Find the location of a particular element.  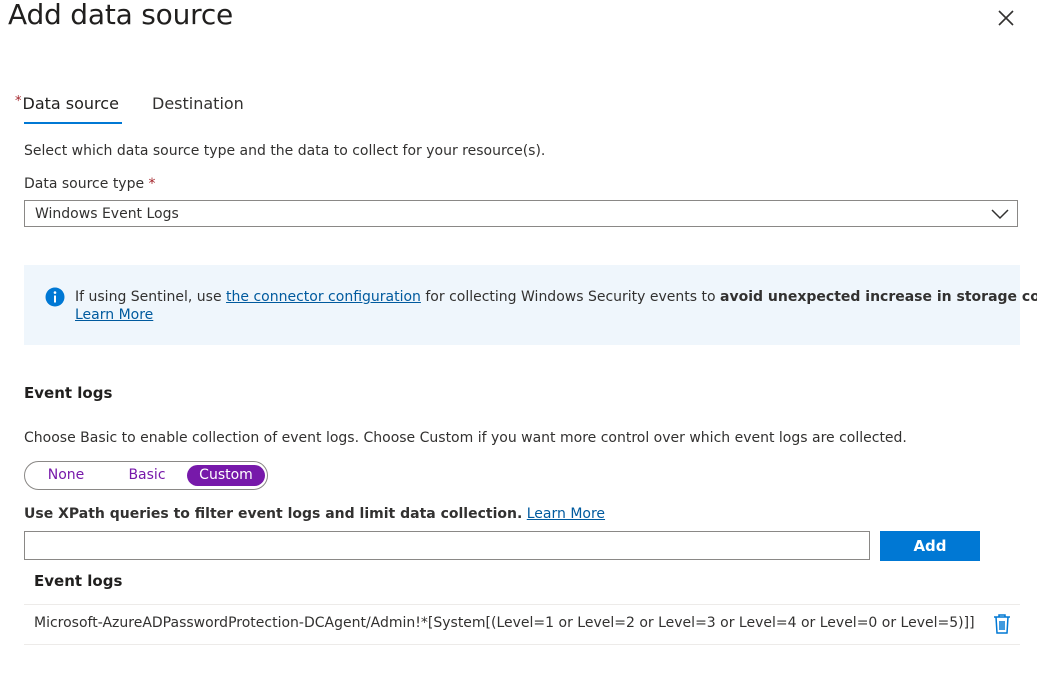

trash-icon is located at coordinates (1002, 624).